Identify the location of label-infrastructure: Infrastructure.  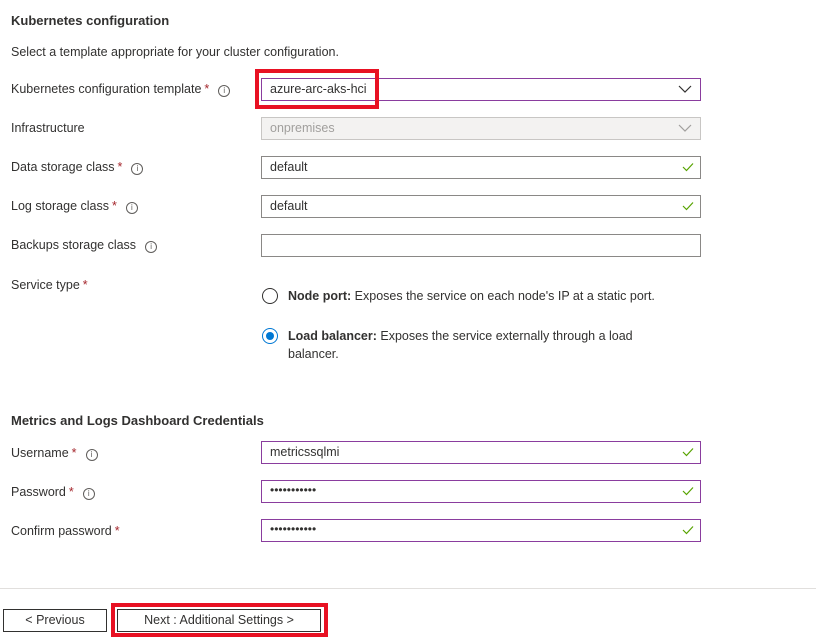
(48, 128).